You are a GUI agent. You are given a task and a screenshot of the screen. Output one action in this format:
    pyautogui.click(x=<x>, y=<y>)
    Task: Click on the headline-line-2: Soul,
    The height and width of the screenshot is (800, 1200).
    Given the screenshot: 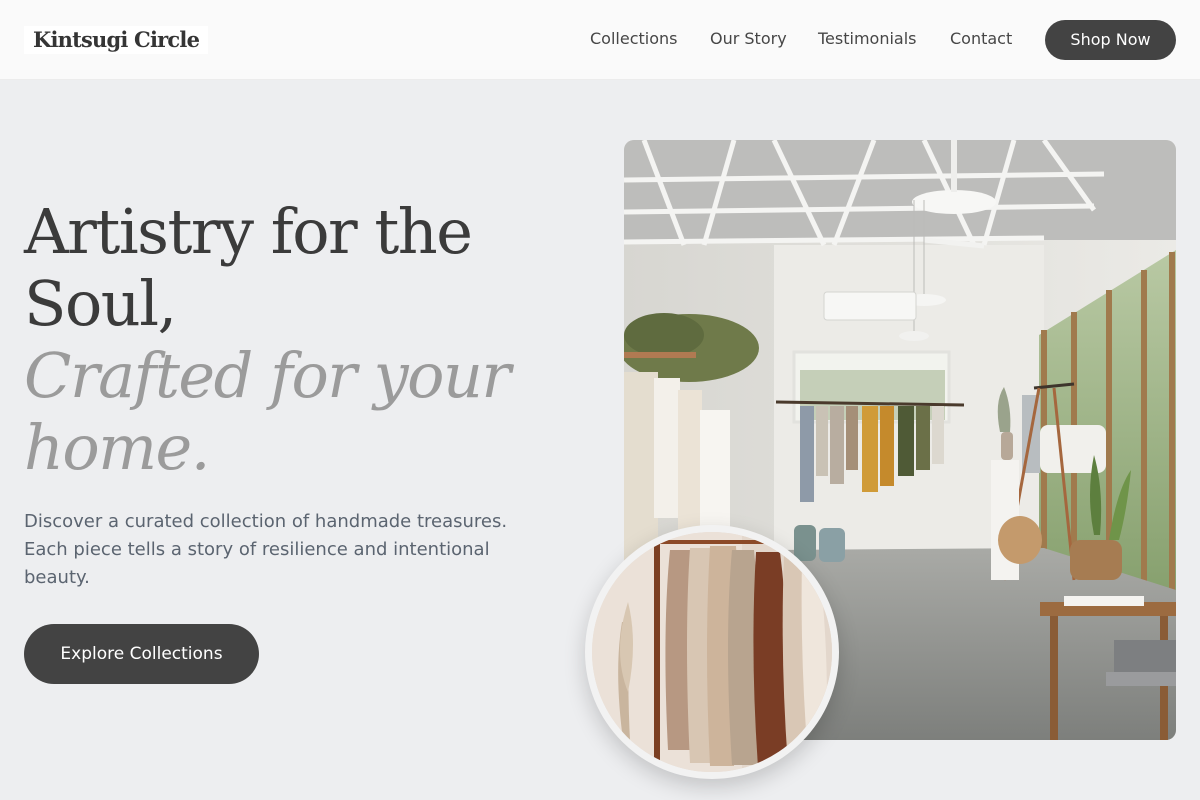 What is the action you would take?
    pyautogui.click(x=100, y=303)
    